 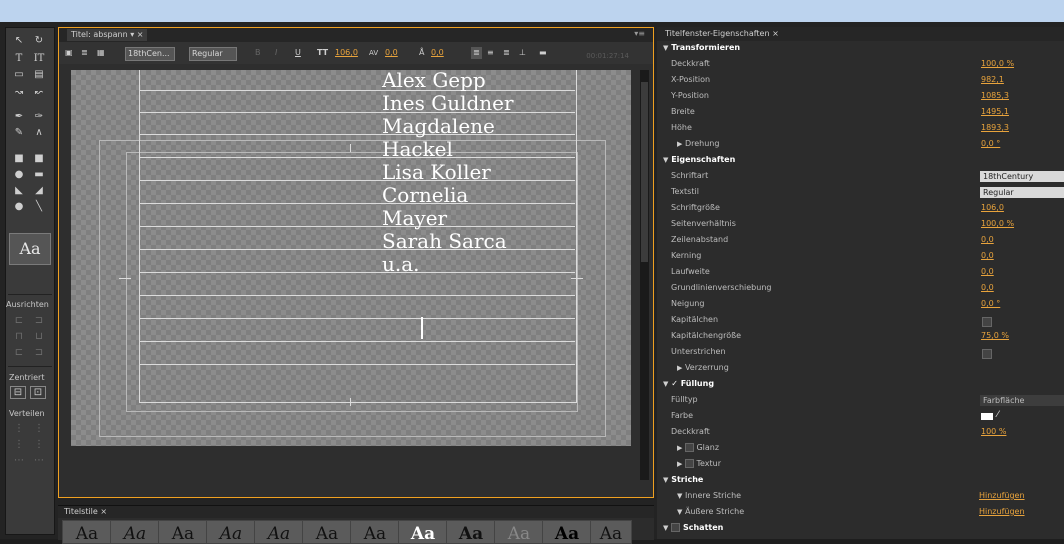 I want to click on section-shadow: ▼ Schatten, so click(x=860, y=529).